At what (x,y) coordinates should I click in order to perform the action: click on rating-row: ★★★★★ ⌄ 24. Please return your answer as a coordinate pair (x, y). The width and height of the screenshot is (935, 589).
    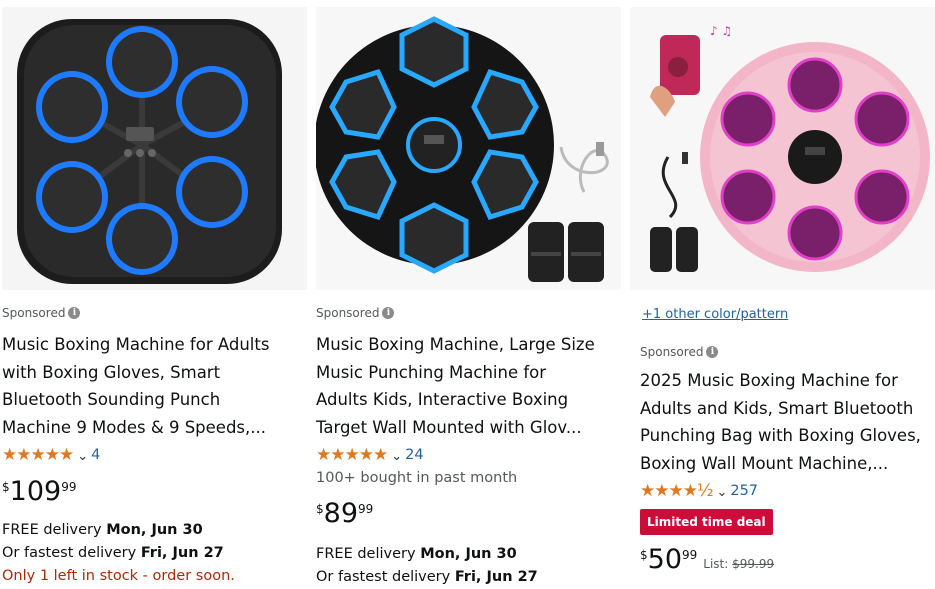
    Looking at the image, I should click on (468, 455).